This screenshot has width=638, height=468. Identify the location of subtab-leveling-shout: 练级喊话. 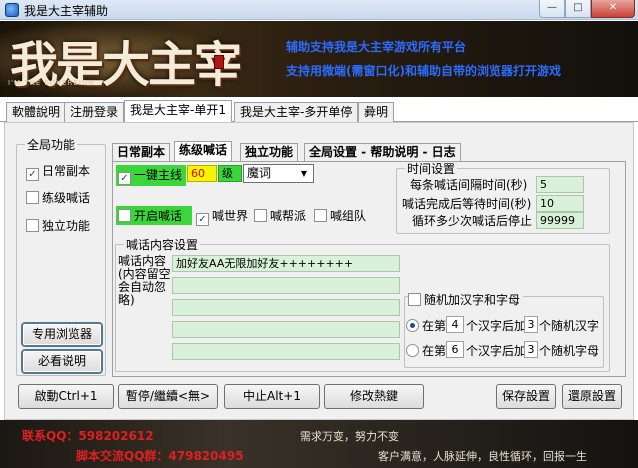
(203, 151).